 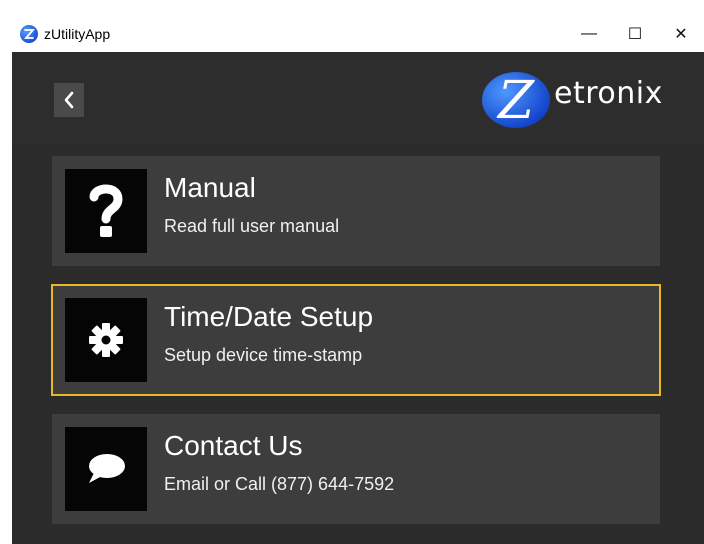 What do you see at coordinates (6, 272) in the screenshot?
I see `desktop-left-strip` at bounding box center [6, 272].